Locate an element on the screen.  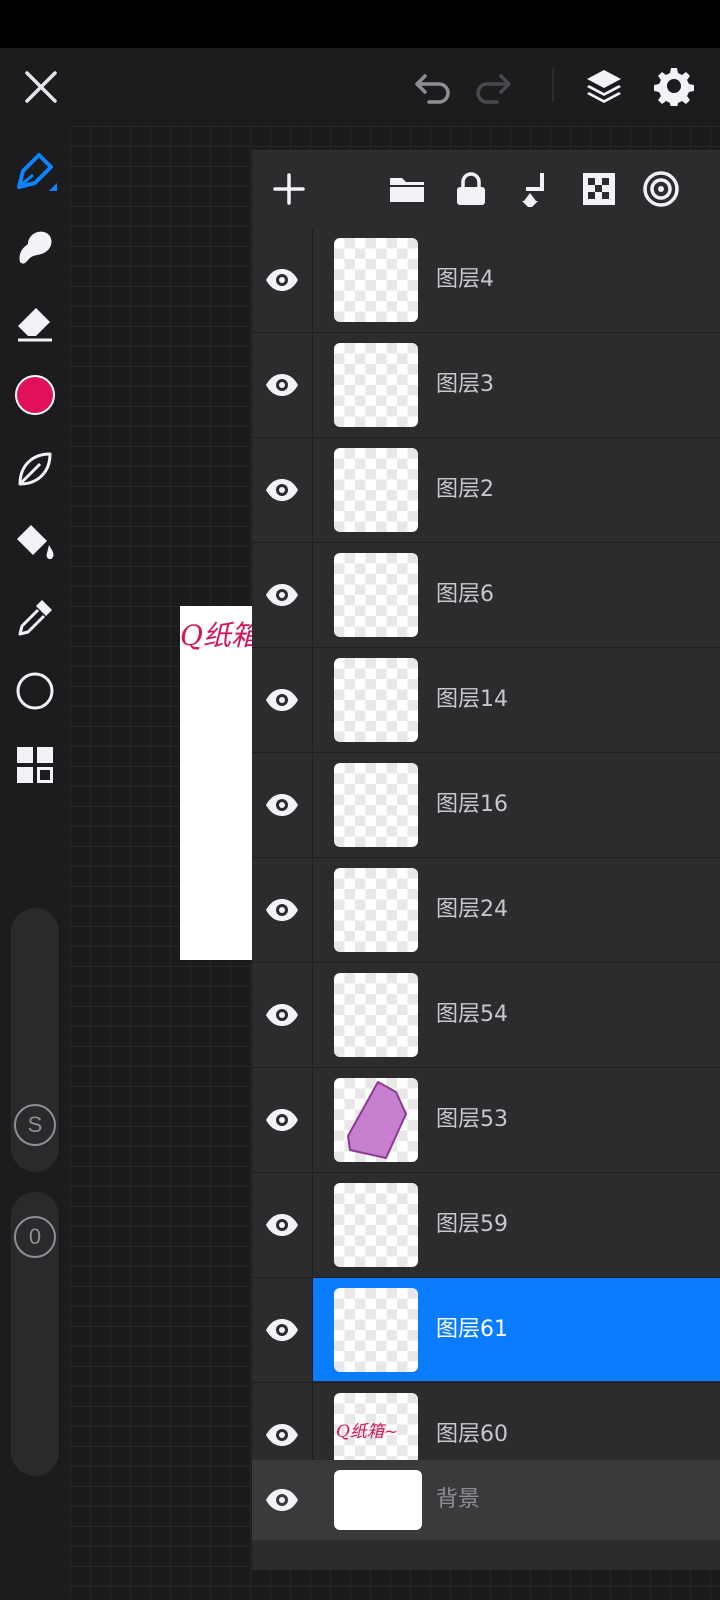
layer-row: 图层53 is located at coordinates (486, 1120).